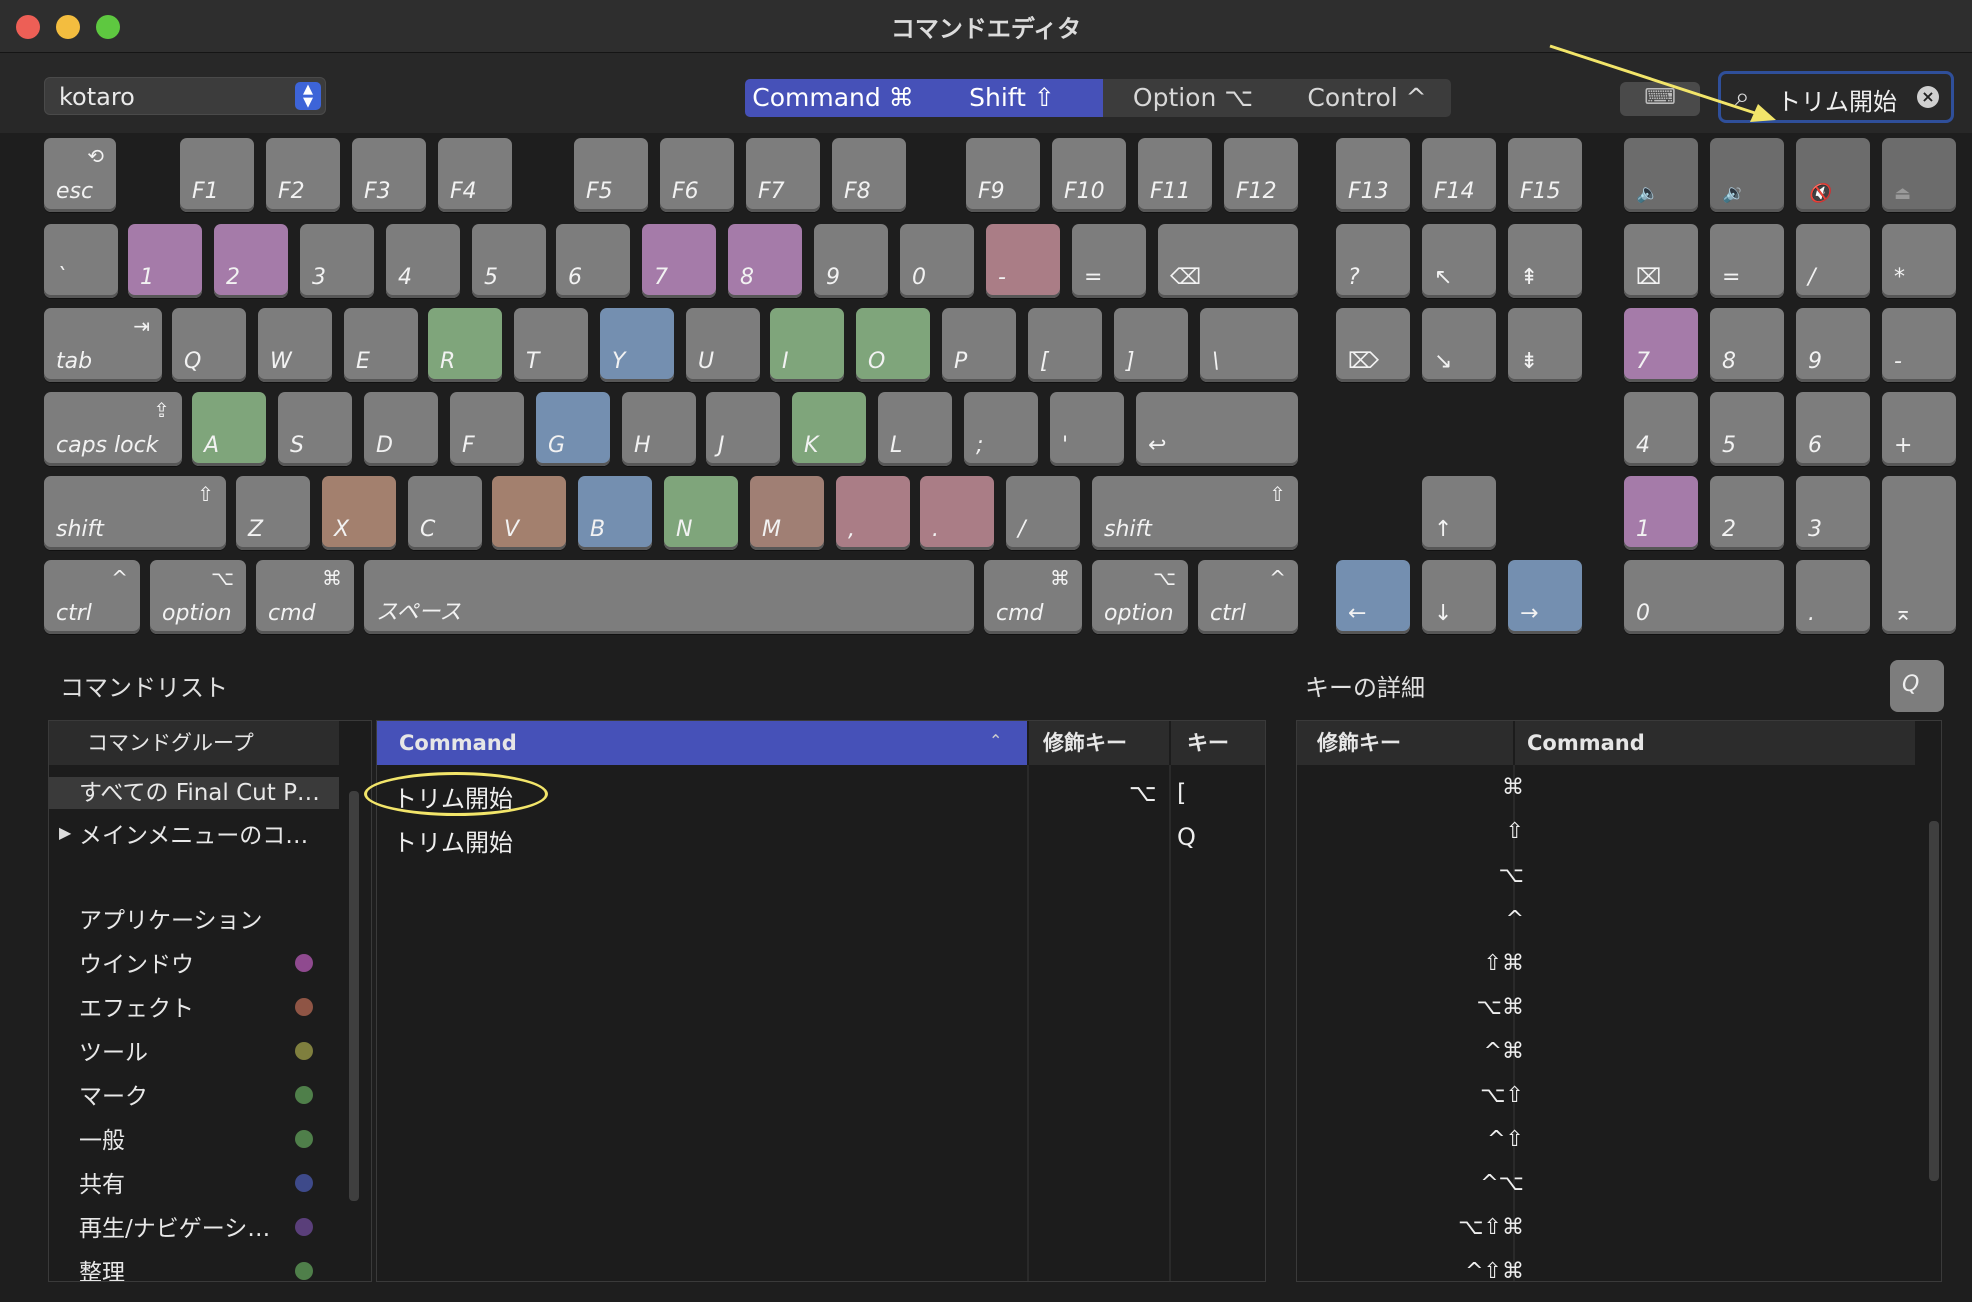 This screenshot has height=1302, width=1972. What do you see at coordinates (1459, 513) in the screenshot?
I see `key-up: ↑` at bounding box center [1459, 513].